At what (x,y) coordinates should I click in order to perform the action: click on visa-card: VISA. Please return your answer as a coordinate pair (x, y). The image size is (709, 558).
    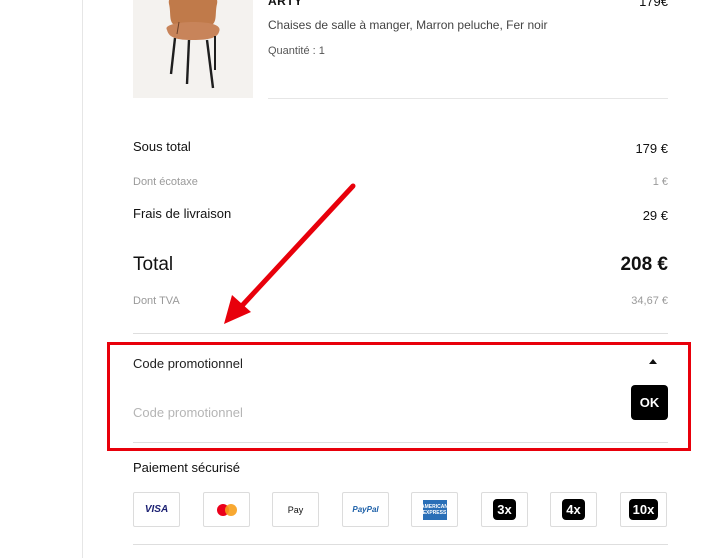
    Looking at the image, I should click on (156, 509).